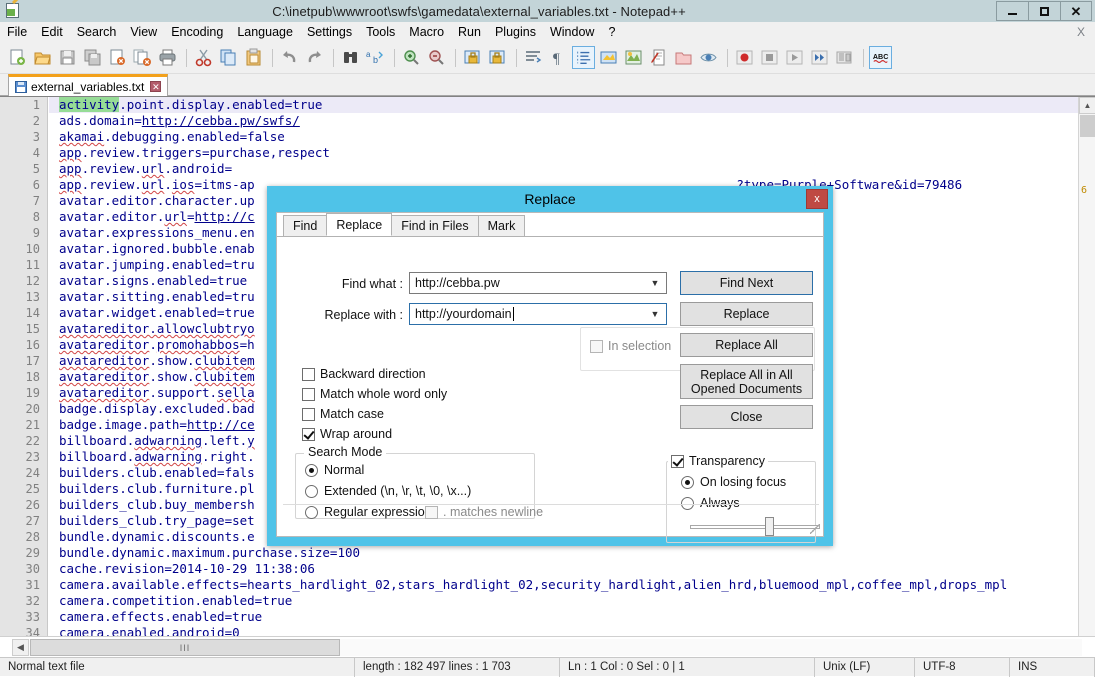  I want to click on redo-icon, so click(314, 57).